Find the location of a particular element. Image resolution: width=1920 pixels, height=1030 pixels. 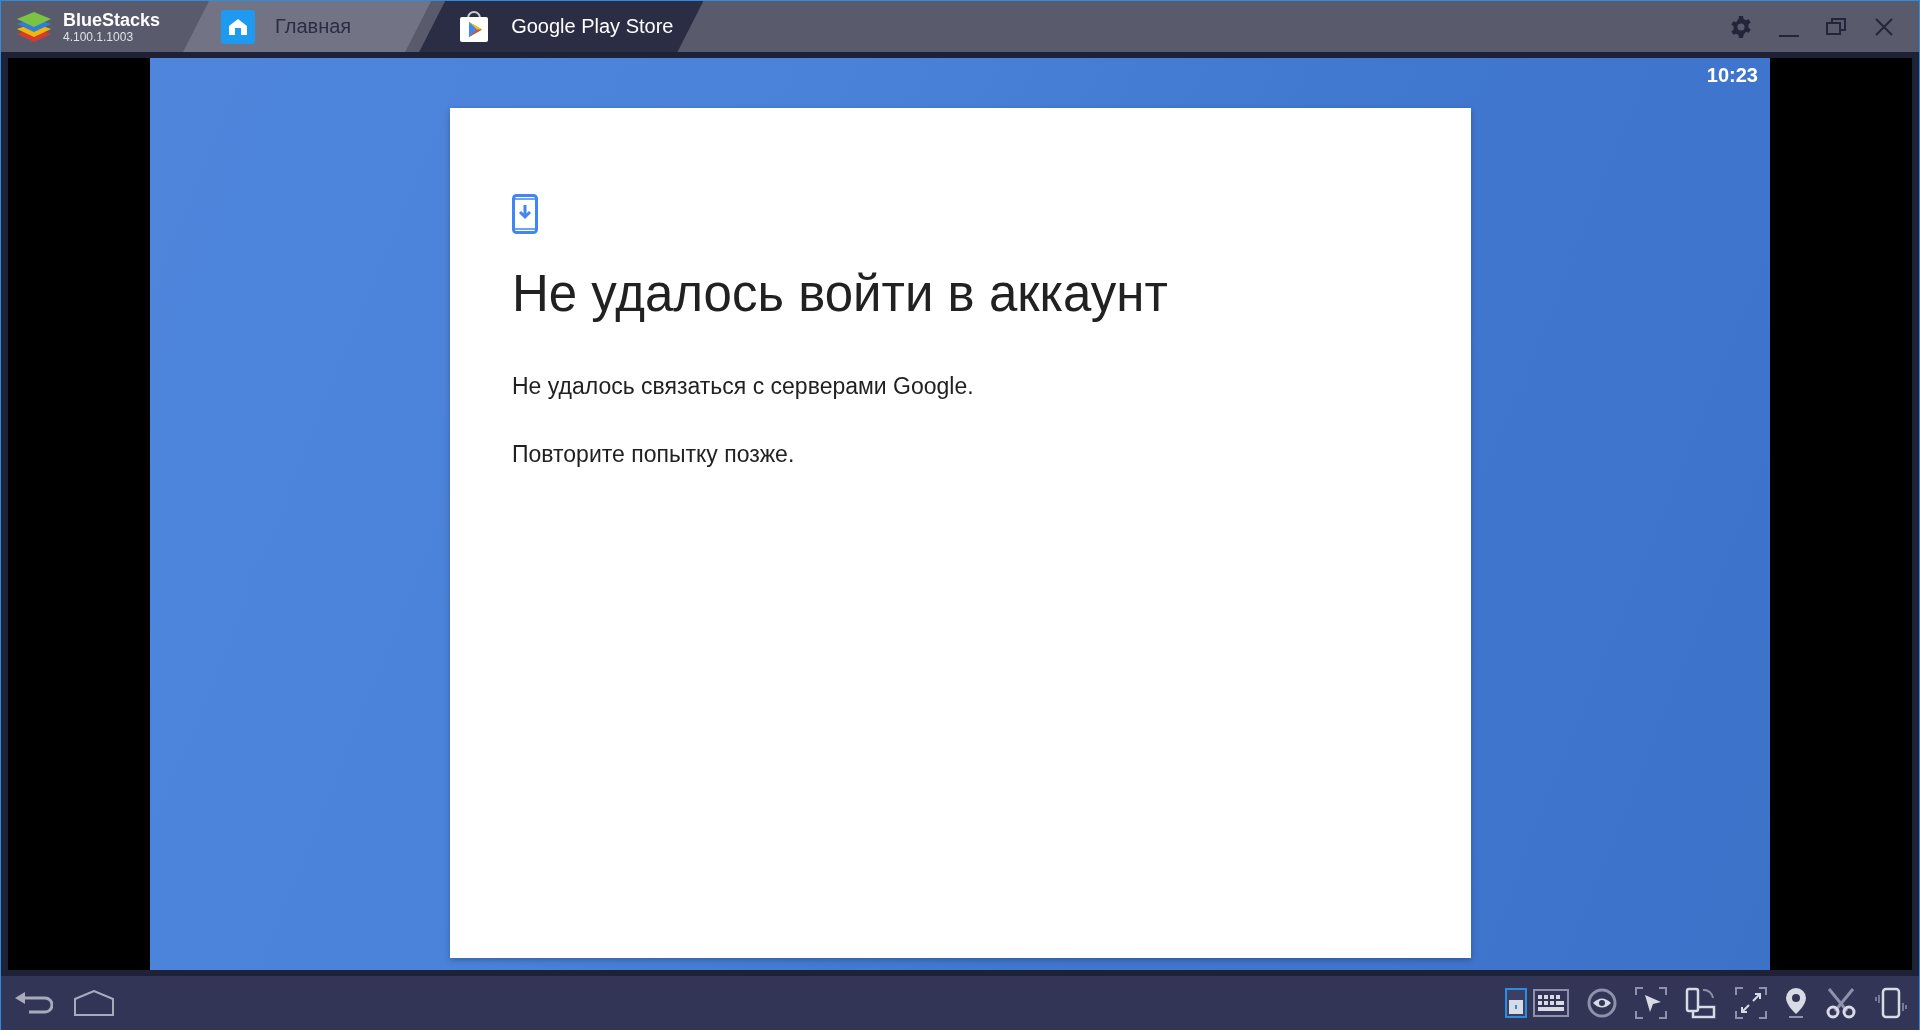

minimize-icon is located at coordinates (1789, 35).